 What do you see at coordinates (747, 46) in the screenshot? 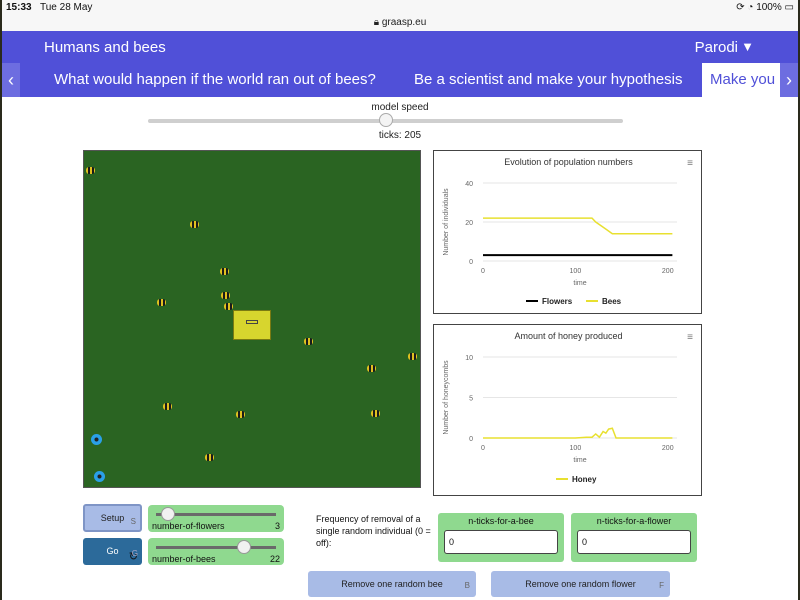
I see `chevron-down-icon: ▼` at bounding box center [747, 46].